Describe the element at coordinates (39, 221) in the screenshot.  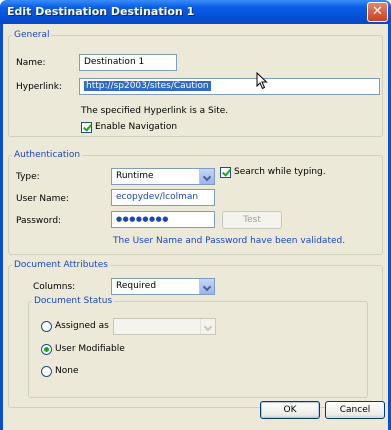
I see `password-label: Password:` at that location.